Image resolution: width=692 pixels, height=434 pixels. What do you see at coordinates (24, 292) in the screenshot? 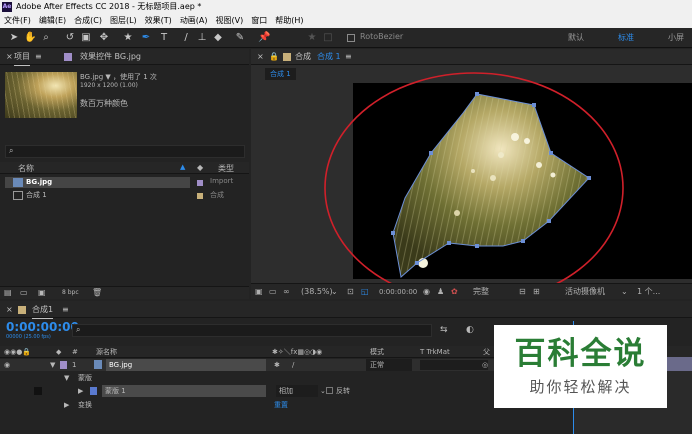
I see `new-folder-icon: ▭` at bounding box center [24, 292].